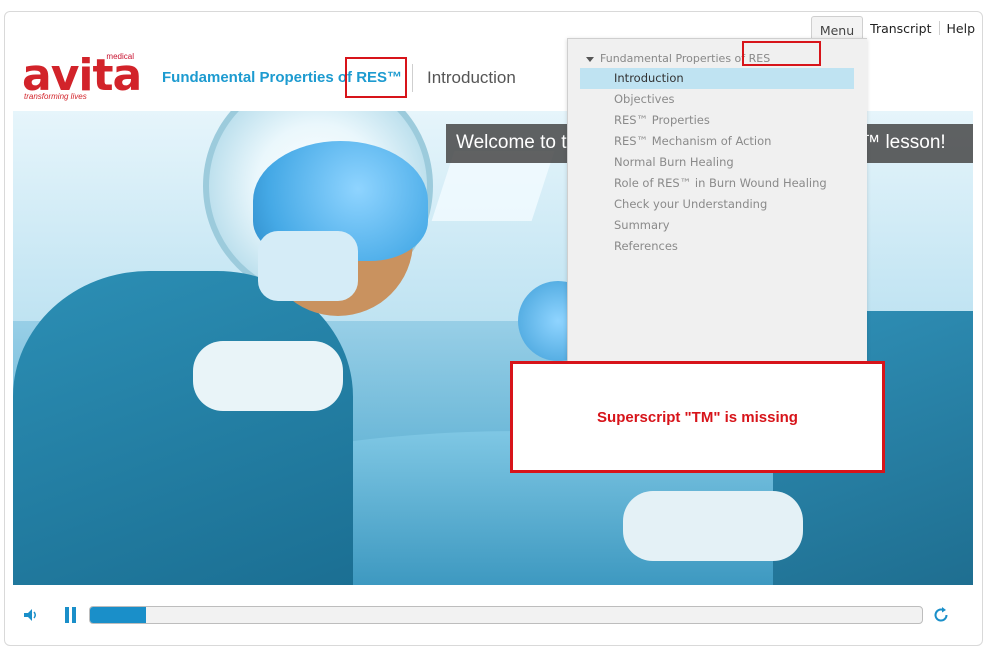 This screenshot has width=996, height=650. I want to click on expand-triangle-icon, so click(590, 59).